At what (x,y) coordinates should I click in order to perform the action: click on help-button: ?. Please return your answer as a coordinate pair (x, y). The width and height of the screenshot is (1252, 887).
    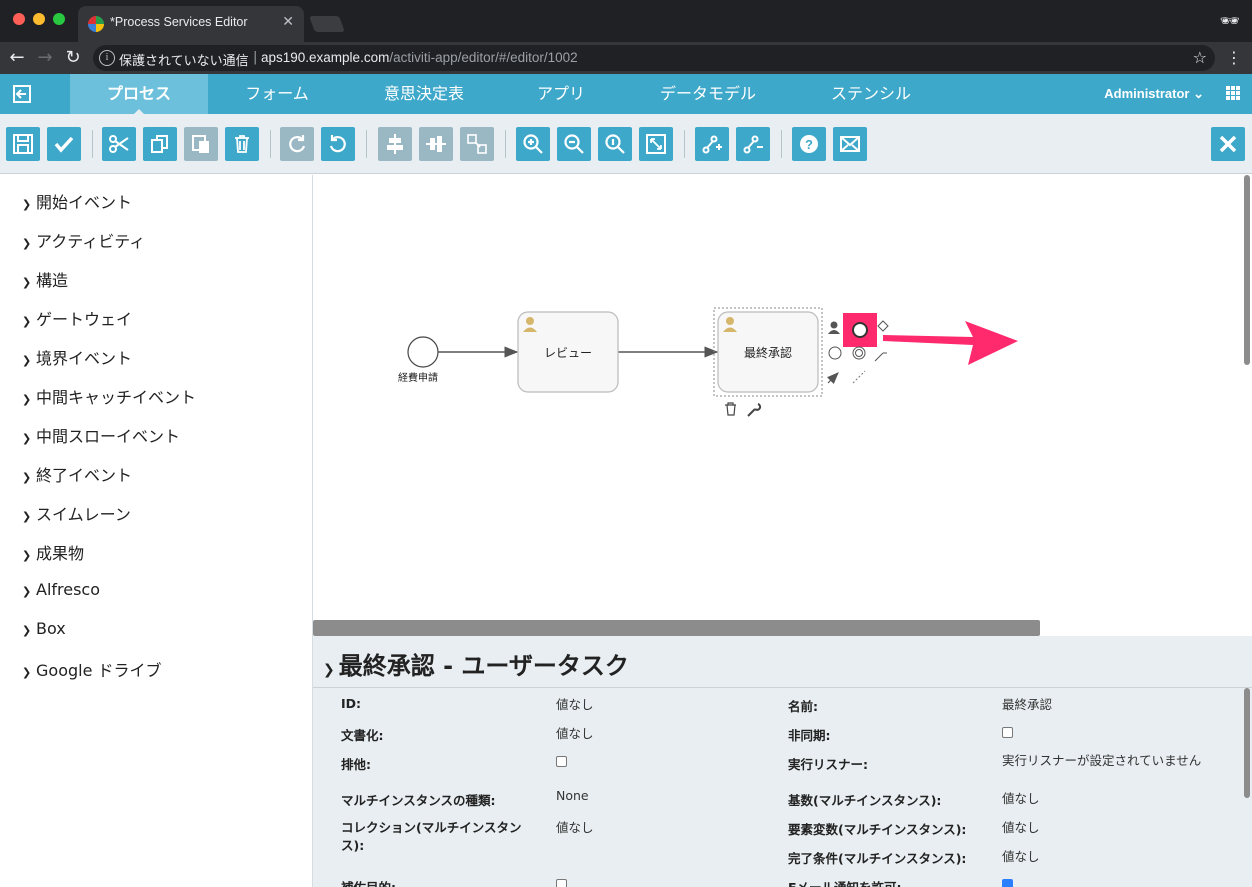
    Looking at the image, I should click on (809, 144).